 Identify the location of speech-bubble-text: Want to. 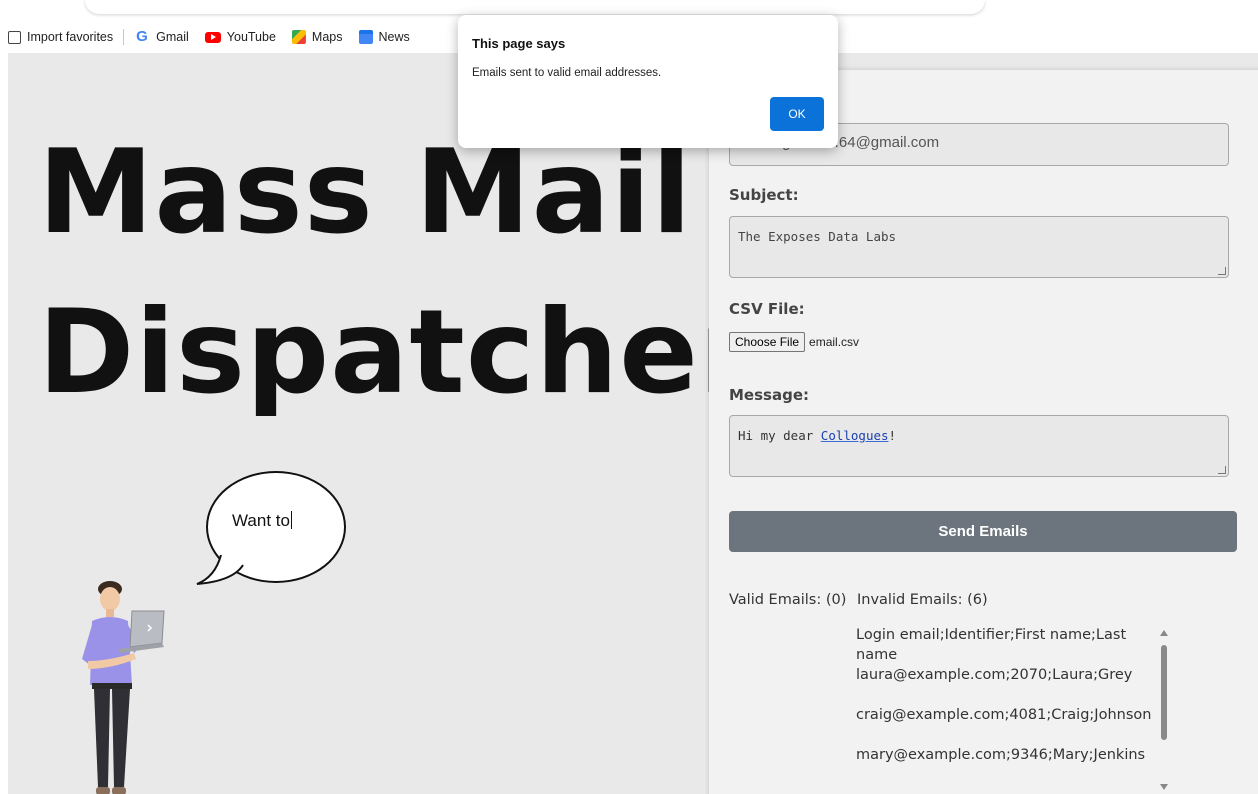
(262, 520).